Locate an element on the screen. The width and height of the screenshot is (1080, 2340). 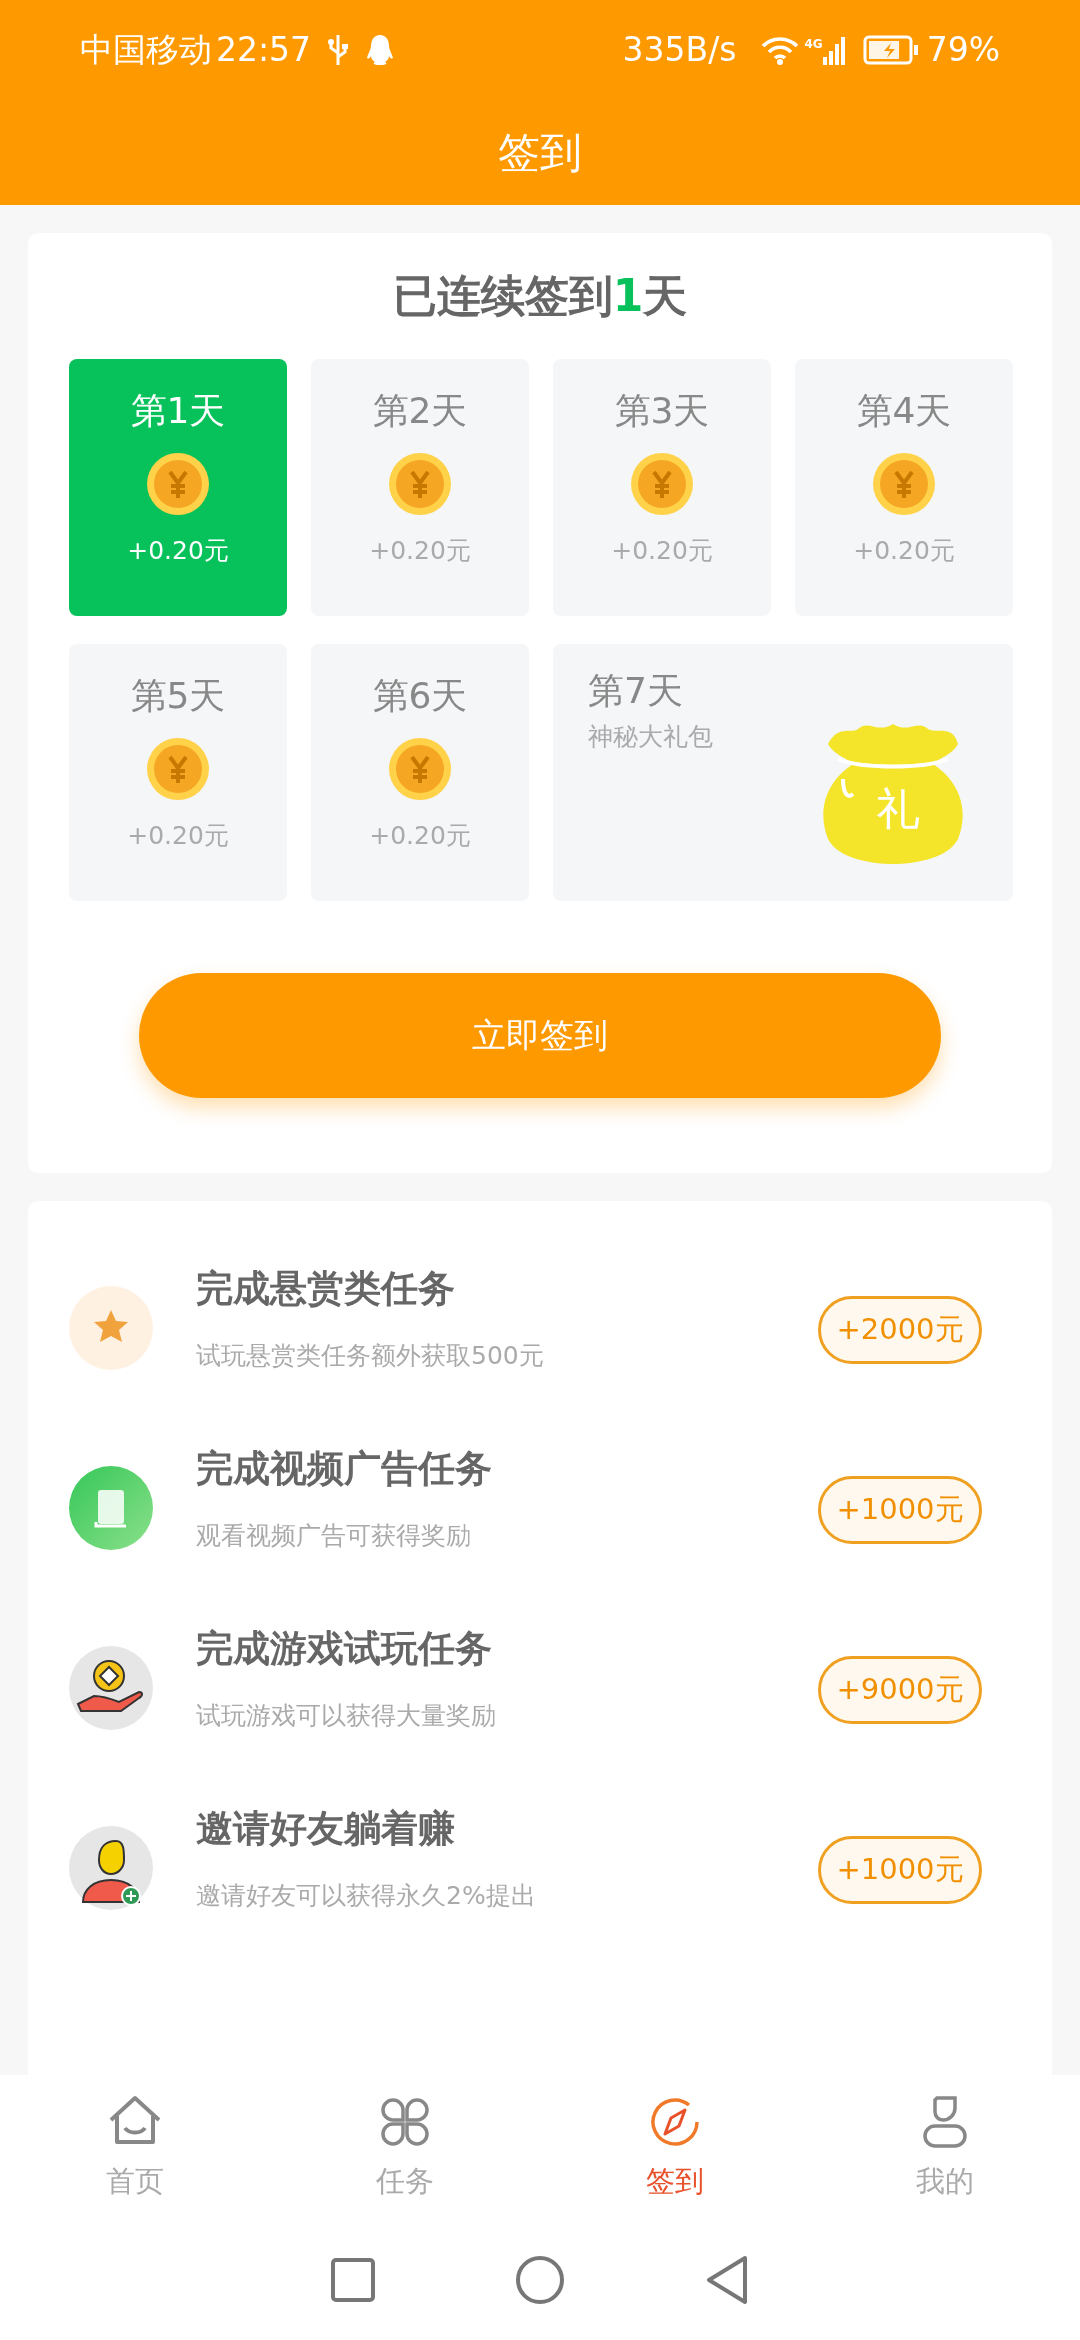
day-label: 第1天 is located at coordinates (178, 411).